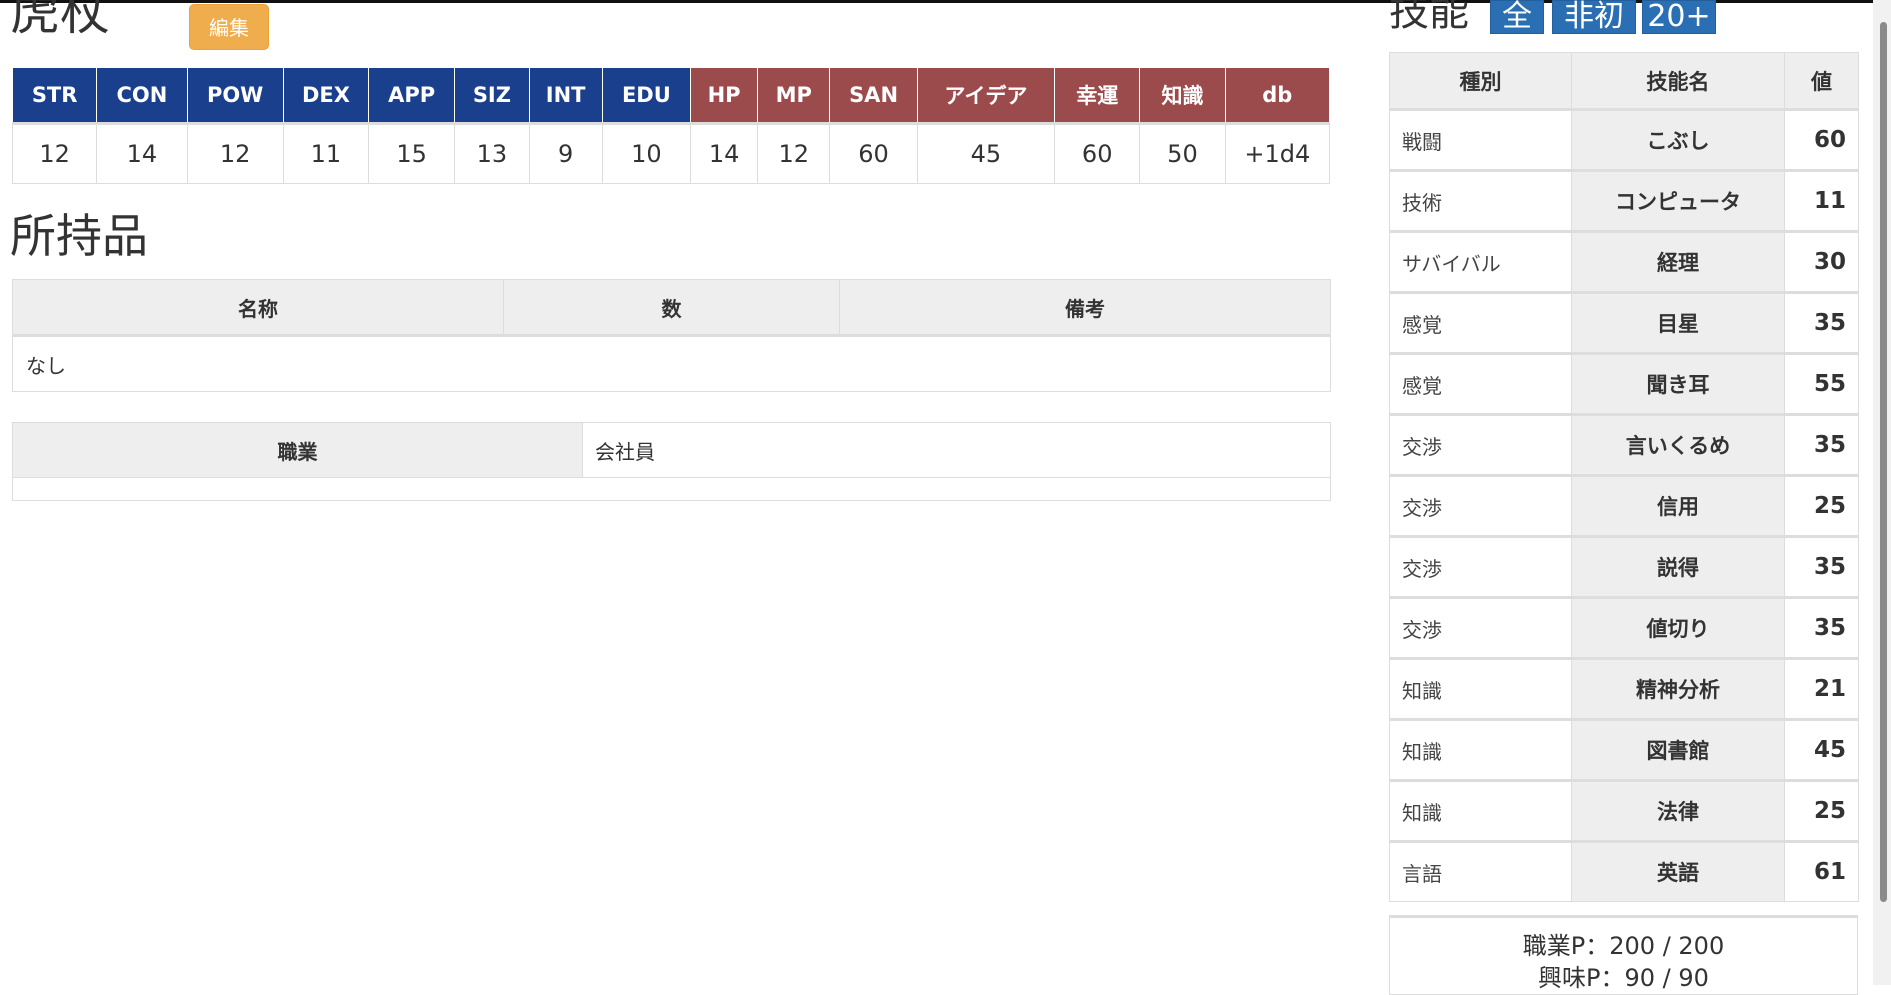 This screenshot has width=1891, height=995. I want to click on inventory-table: 名称 数 備考 なし, so click(671, 335).